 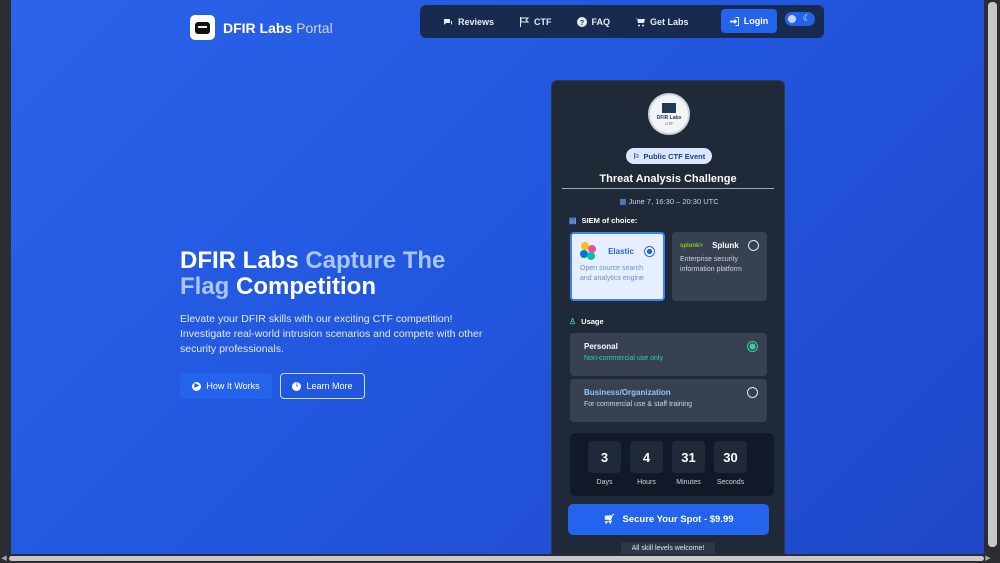 What do you see at coordinates (646, 482) in the screenshot?
I see `countdown-hours-label: Hours` at bounding box center [646, 482].